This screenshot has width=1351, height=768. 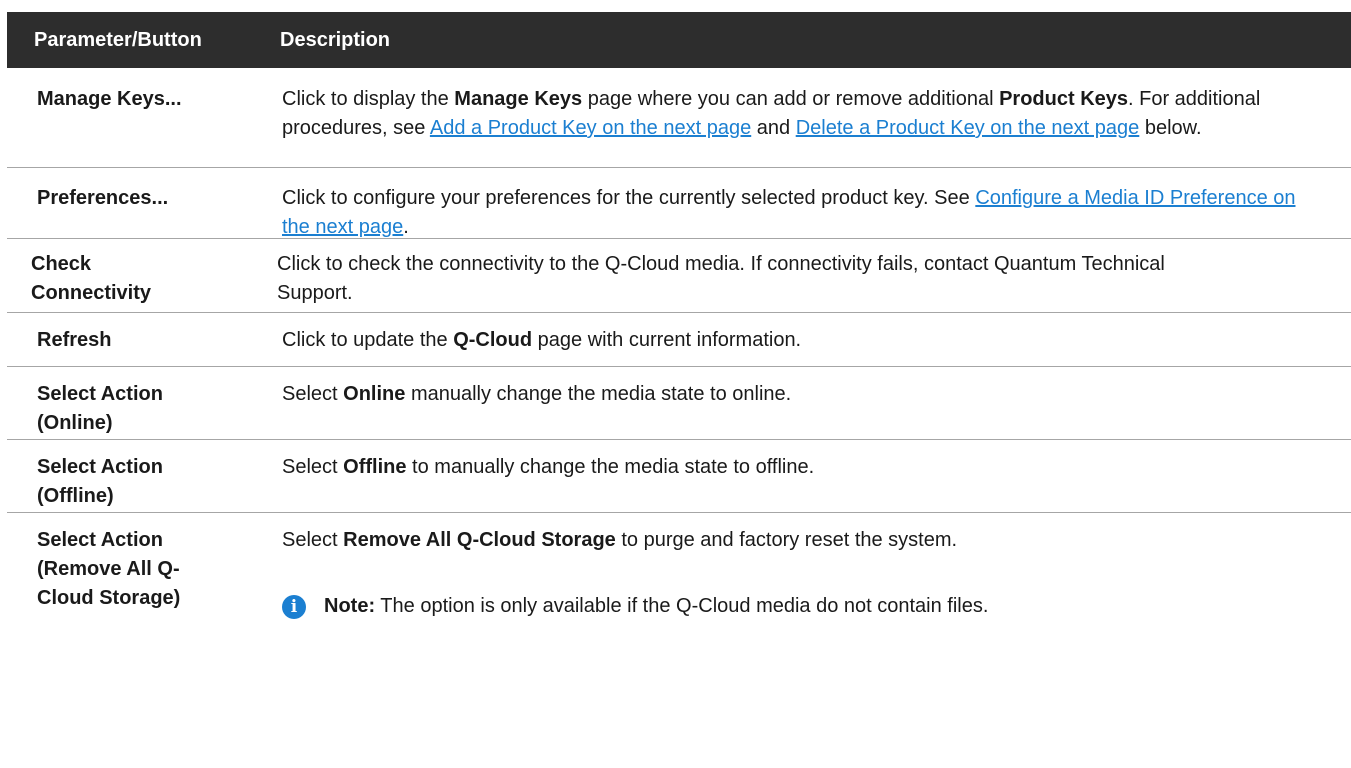 What do you see at coordinates (100, 481) in the screenshot?
I see `row-name: Select Action (Offline)` at bounding box center [100, 481].